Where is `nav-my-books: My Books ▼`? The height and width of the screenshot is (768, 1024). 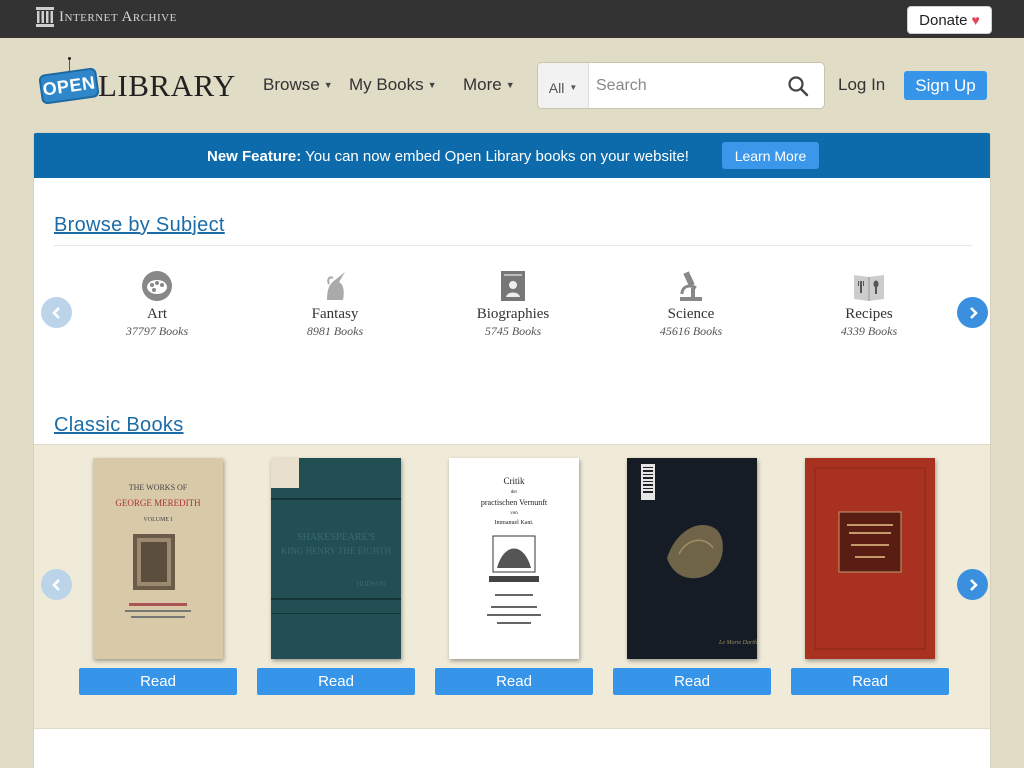 nav-my-books: My Books ▼ is located at coordinates (393, 85).